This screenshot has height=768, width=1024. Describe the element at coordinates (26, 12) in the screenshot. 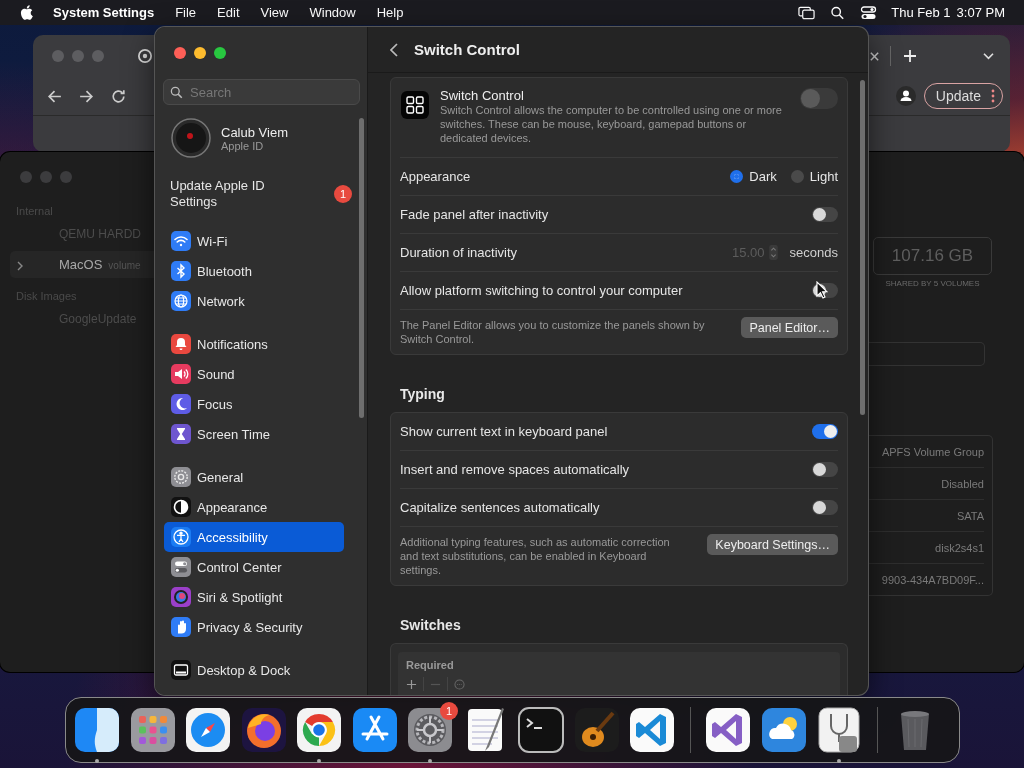

I see `apple-icon` at that location.